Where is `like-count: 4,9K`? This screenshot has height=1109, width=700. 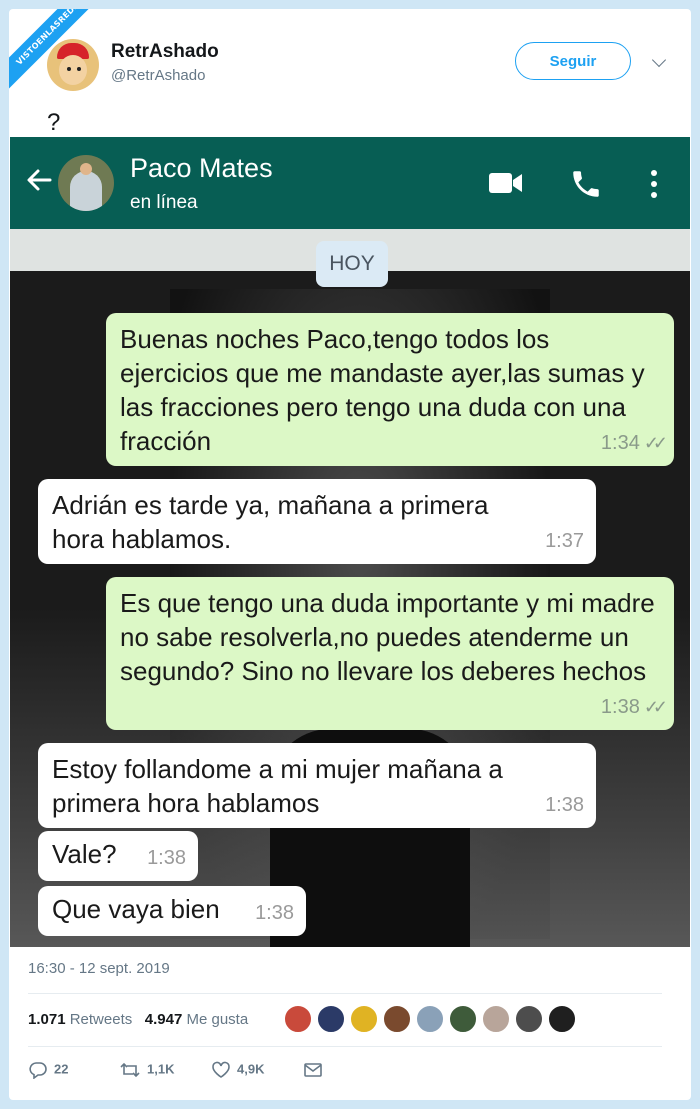
like-count: 4,9K is located at coordinates (251, 1069).